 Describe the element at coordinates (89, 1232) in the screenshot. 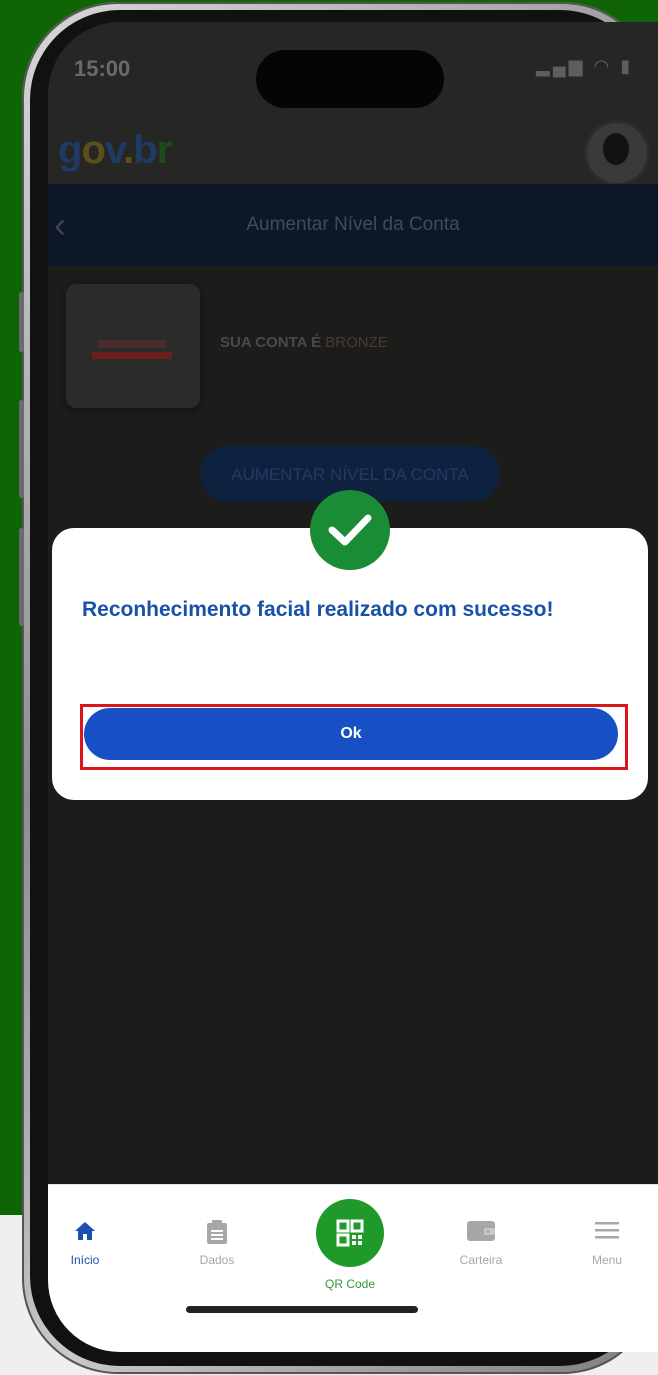

I see `home-icon` at that location.